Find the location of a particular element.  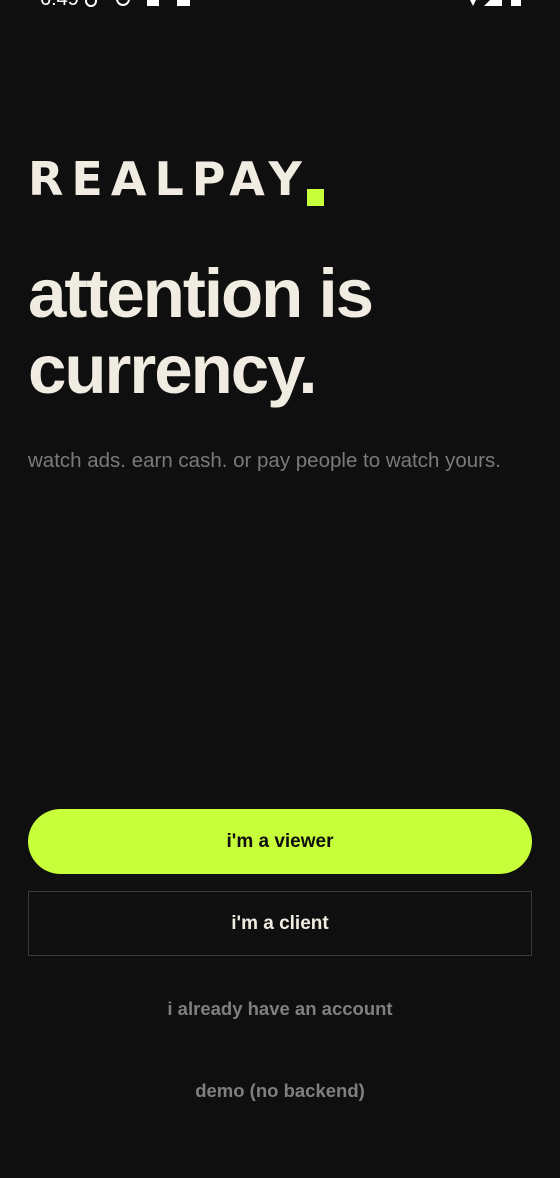

battery-icon is located at coordinates (516, 3).